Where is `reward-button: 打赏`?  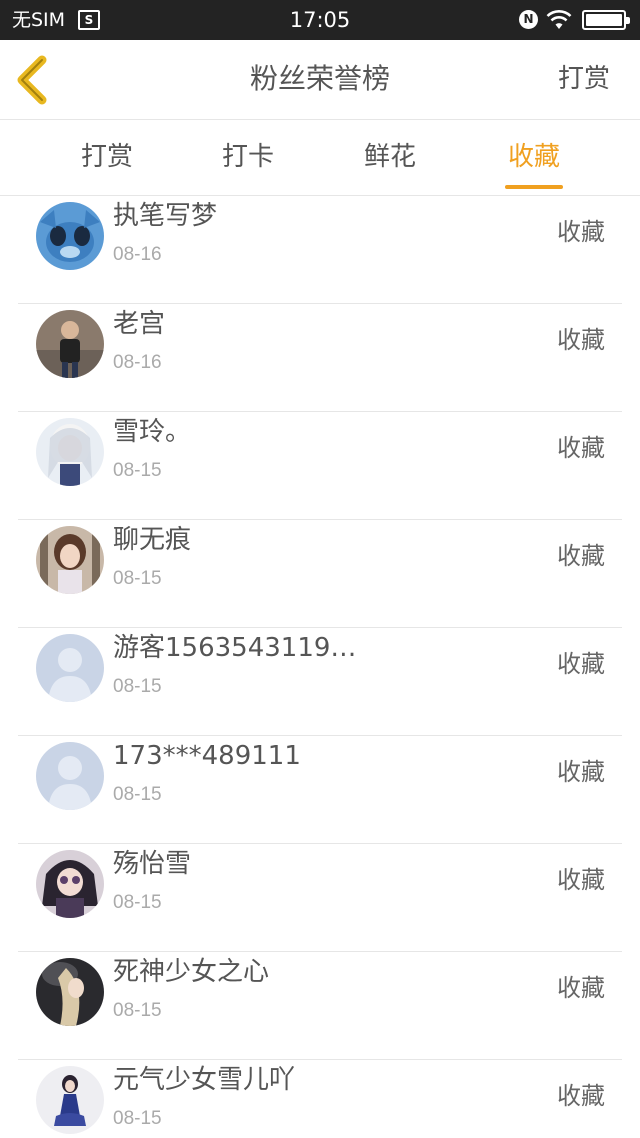 reward-button: 打赏 is located at coordinates (584, 79).